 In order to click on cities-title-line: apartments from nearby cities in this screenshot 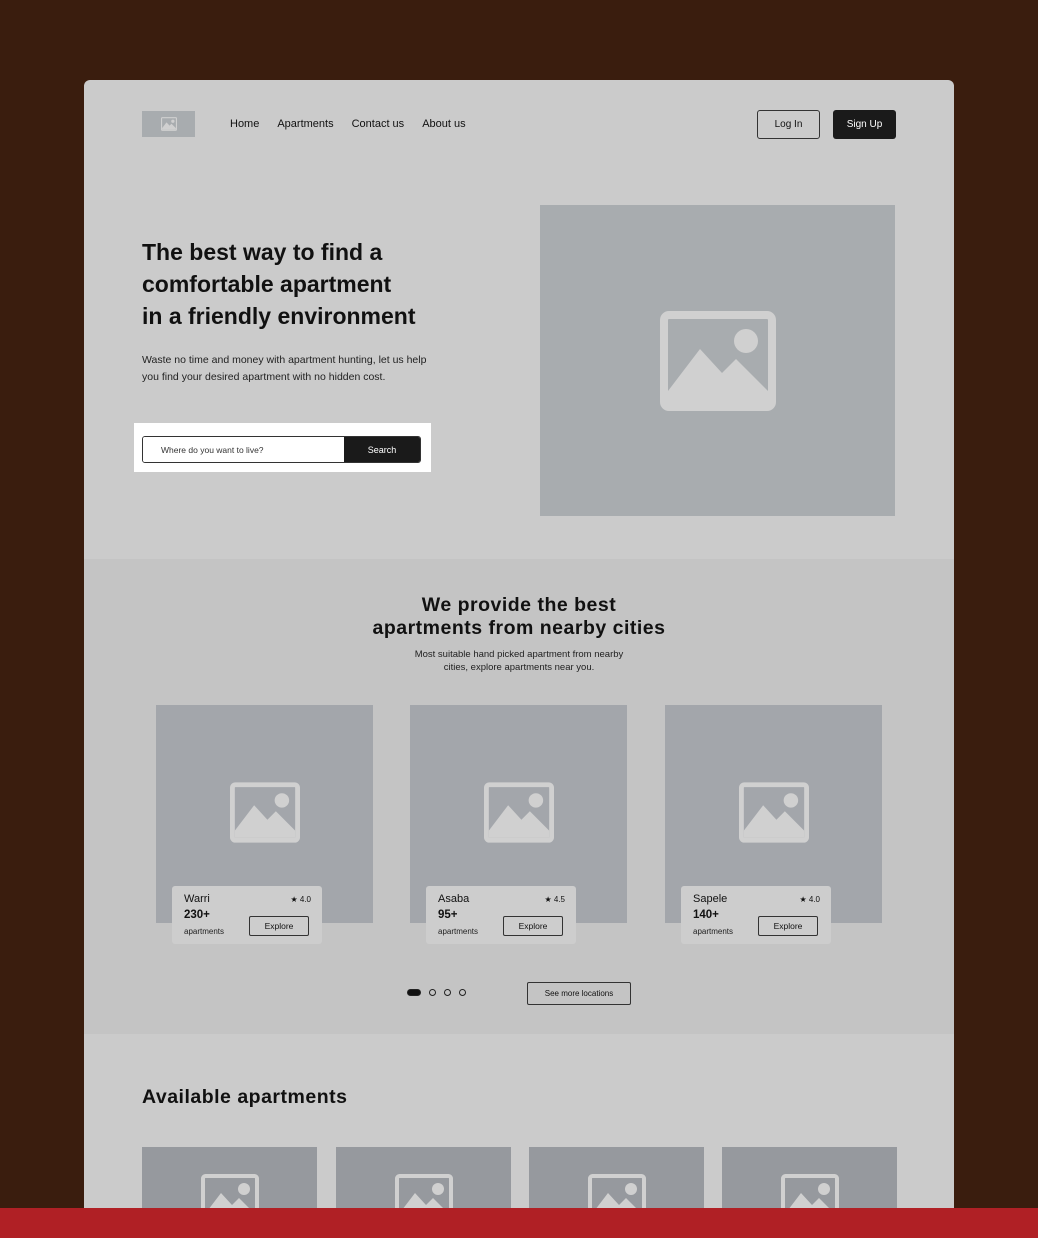, I will do `click(519, 628)`.